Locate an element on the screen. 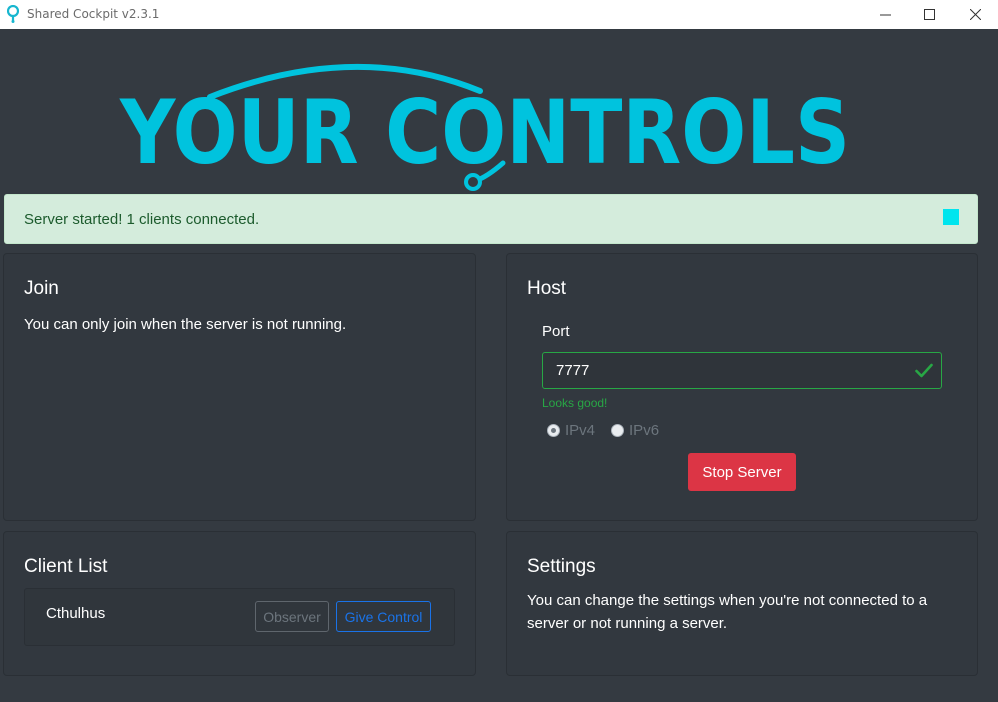  minimize-icon is located at coordinates (885, 15).